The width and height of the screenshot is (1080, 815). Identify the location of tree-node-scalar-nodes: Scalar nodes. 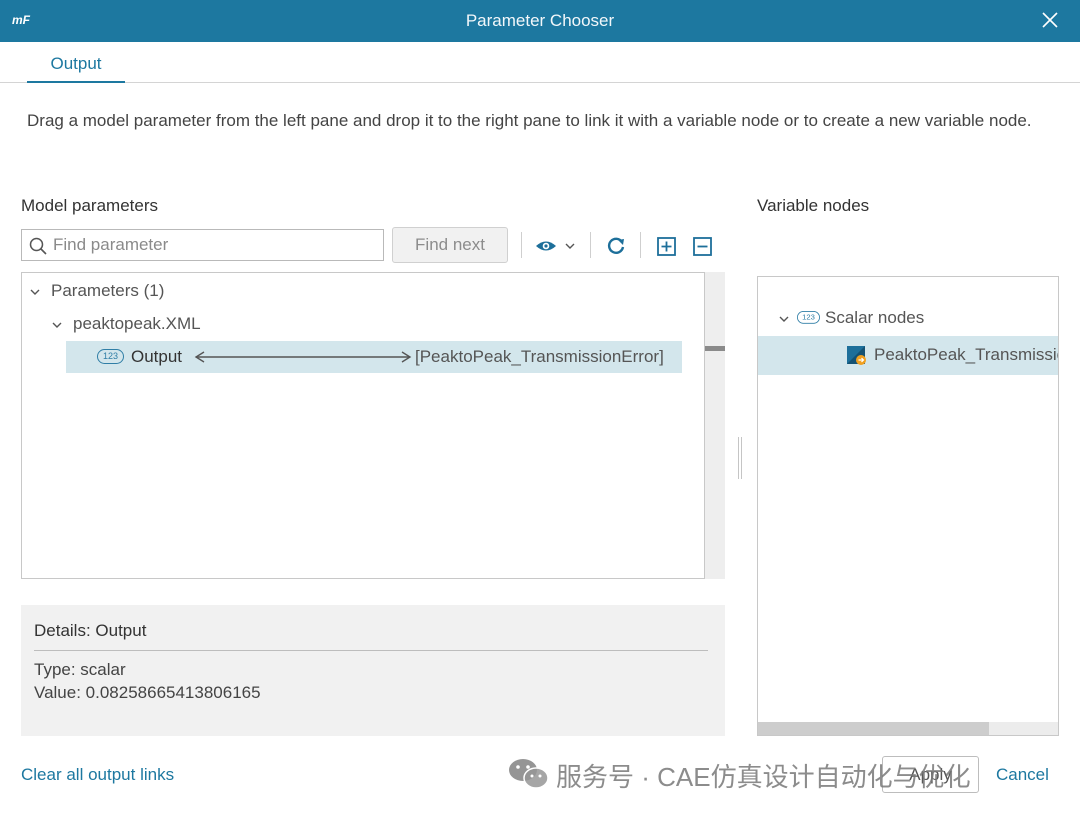
(874, 318).